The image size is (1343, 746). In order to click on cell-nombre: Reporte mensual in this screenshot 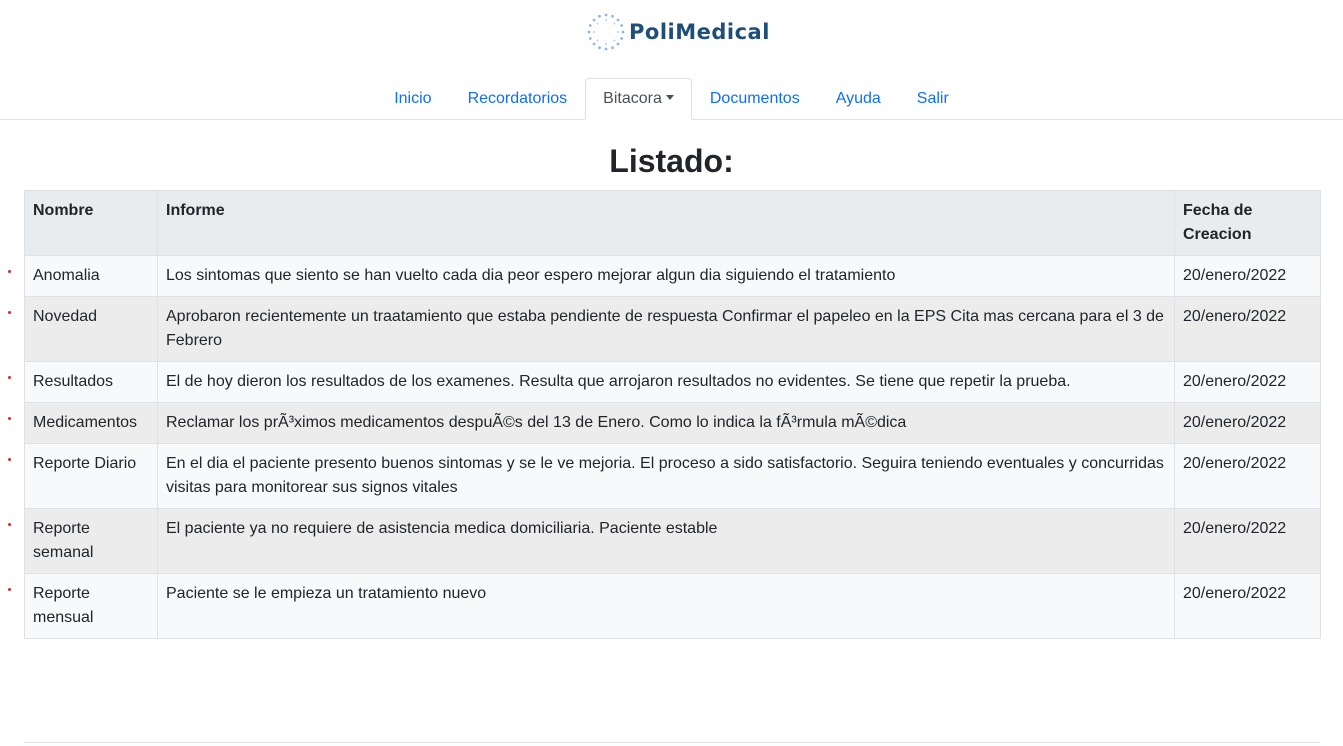, I will do `click(83, 606)`.